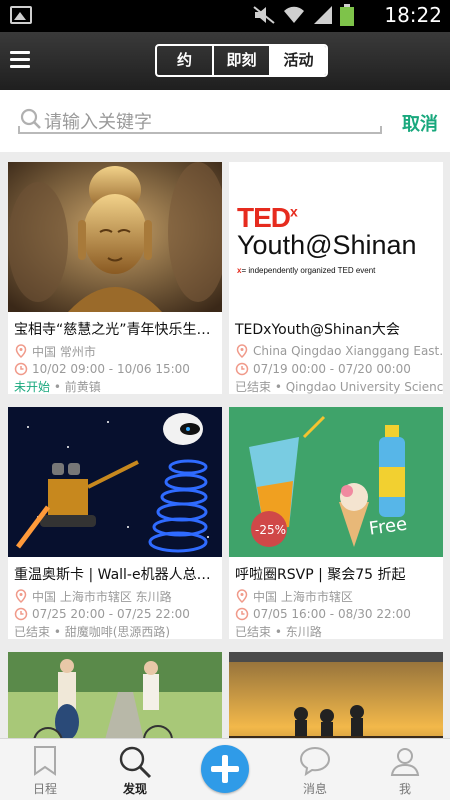 The height and width of the screenshot is (800, 450). I want to click on tab-label: 日程, so click(44, 789).